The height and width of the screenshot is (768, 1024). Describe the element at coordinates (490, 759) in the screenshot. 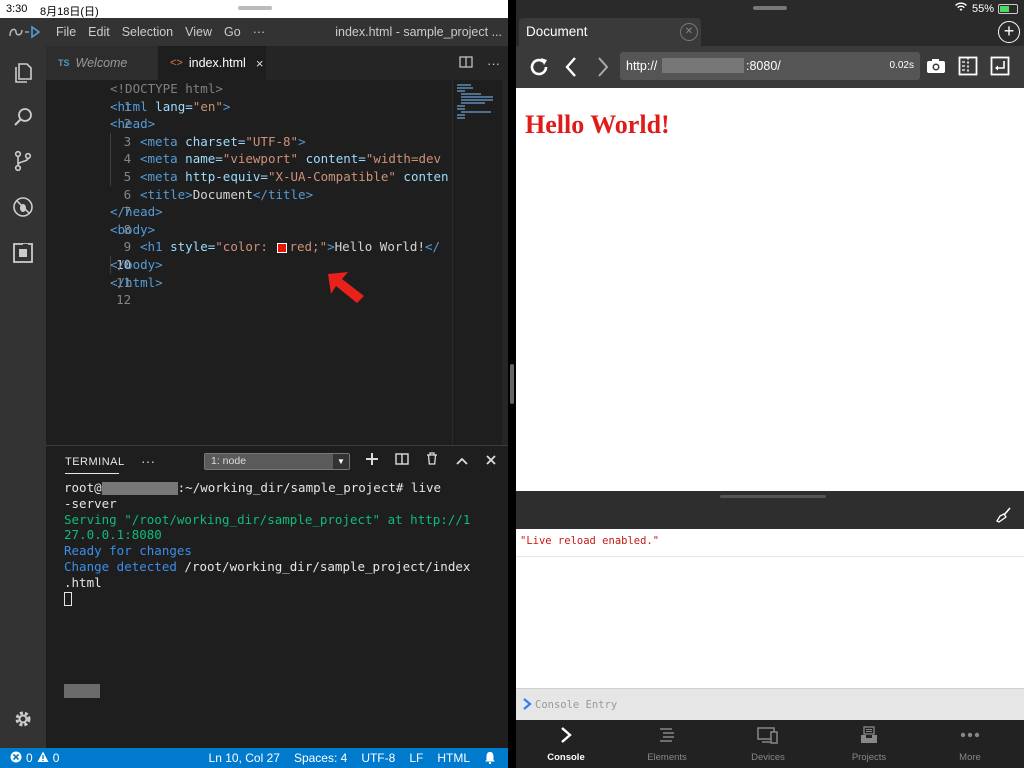

I see `notification-bell-icon` at that location.